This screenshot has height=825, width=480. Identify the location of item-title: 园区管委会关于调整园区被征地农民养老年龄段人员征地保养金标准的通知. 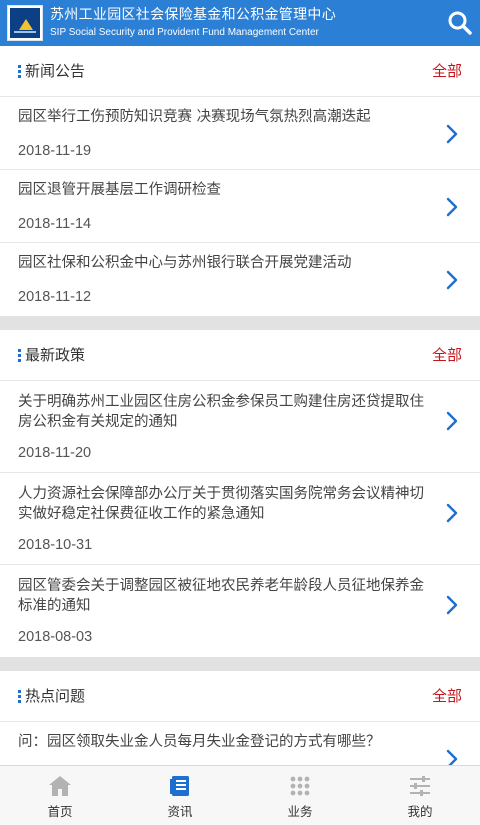
(221, 596).